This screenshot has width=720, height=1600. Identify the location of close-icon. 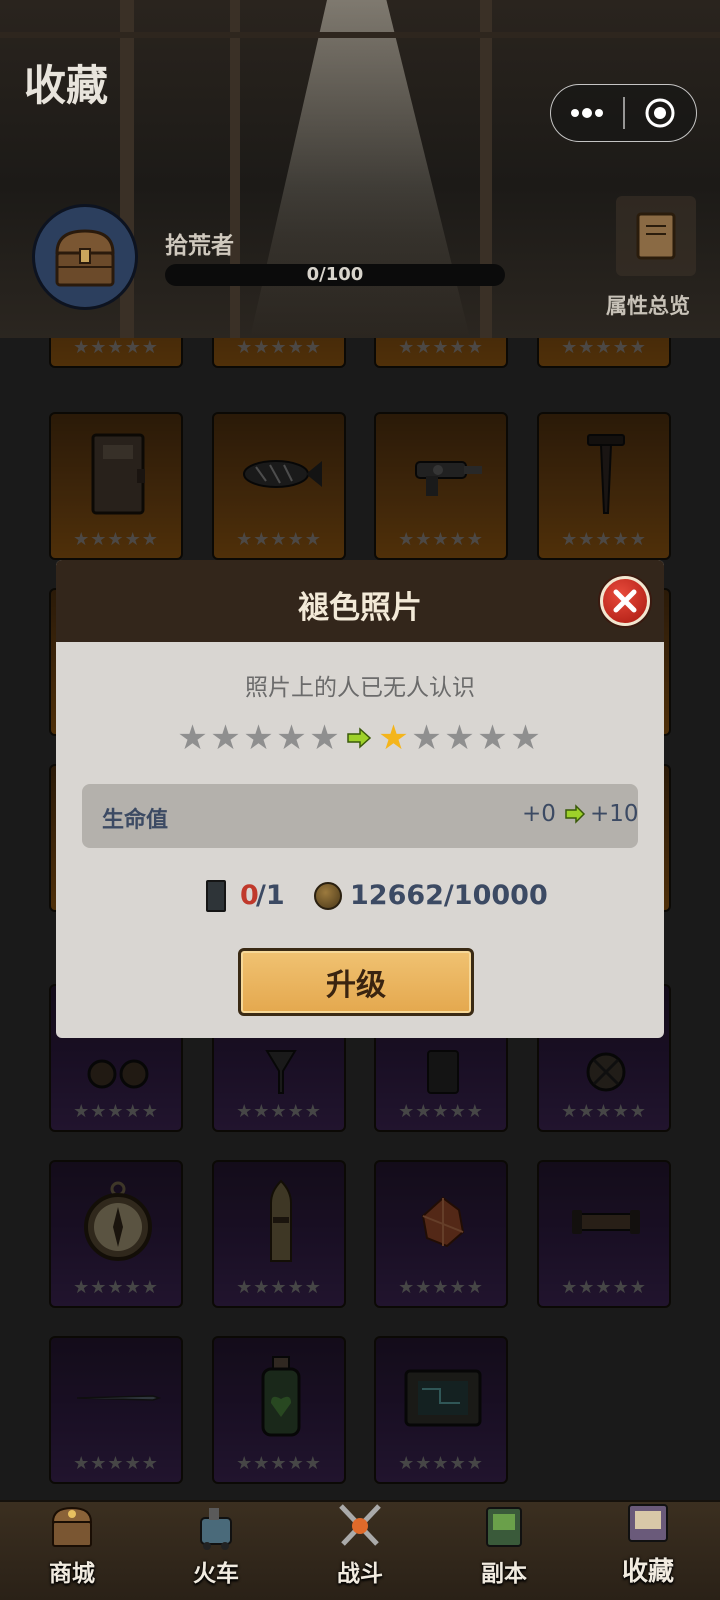
(625, 601).